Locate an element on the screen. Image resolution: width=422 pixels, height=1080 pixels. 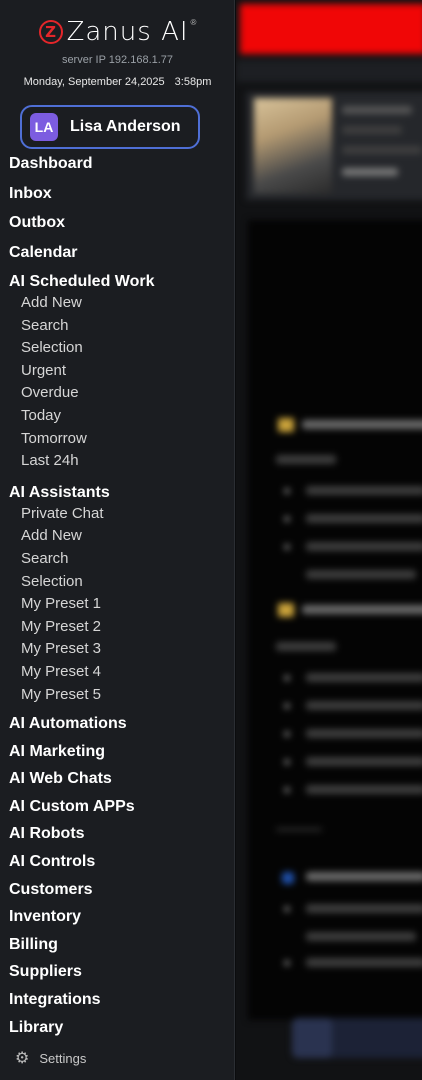
blurred-profile-card is located at coordinates (334, 146).